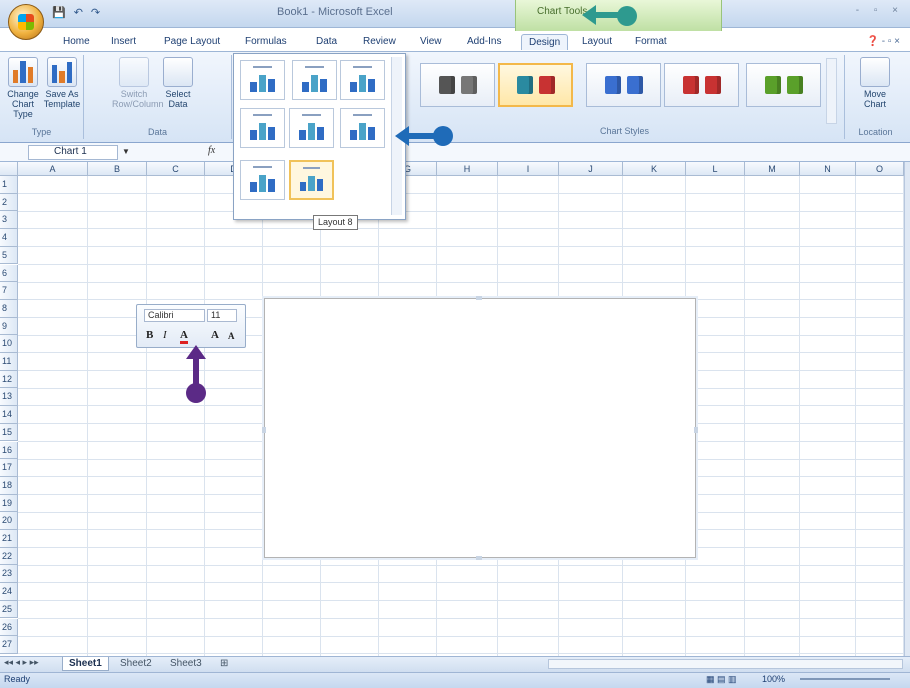  Describe the element at coordinates (117, 169) in the screenshot. I see `column-header: B` at that location.